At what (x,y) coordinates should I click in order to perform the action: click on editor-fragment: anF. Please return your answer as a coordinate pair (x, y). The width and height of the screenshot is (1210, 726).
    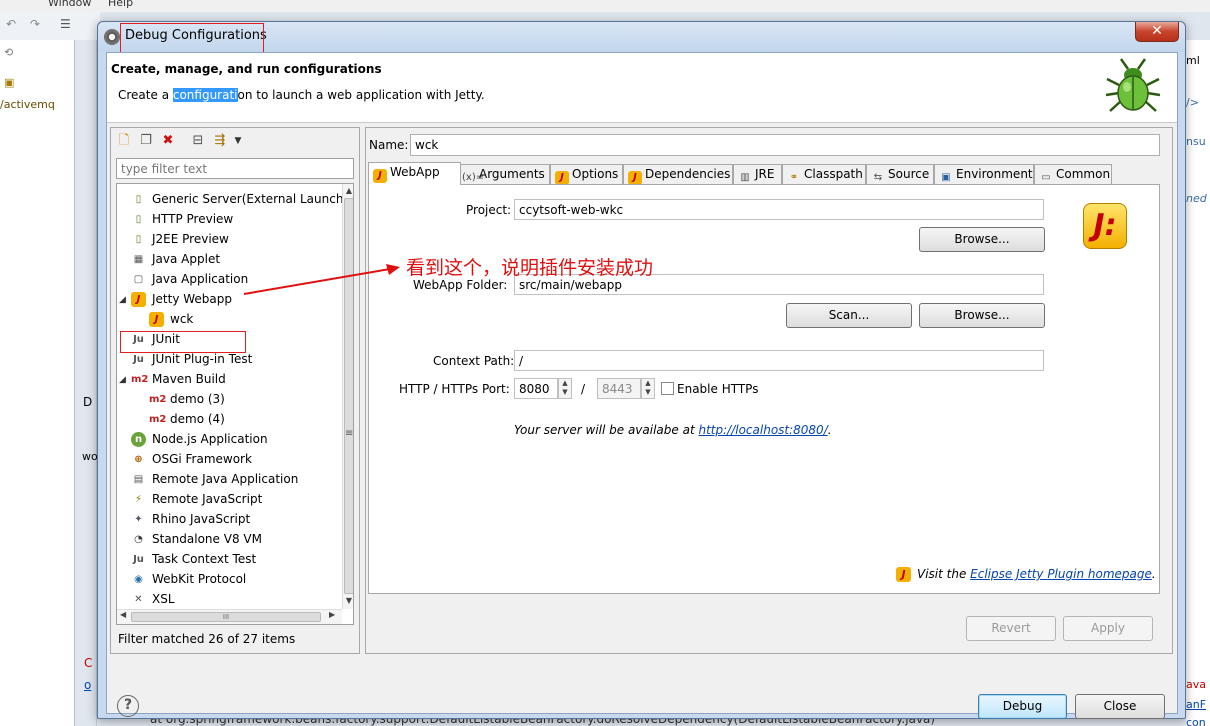
    Looking at the image, I should click on (1196, 704).